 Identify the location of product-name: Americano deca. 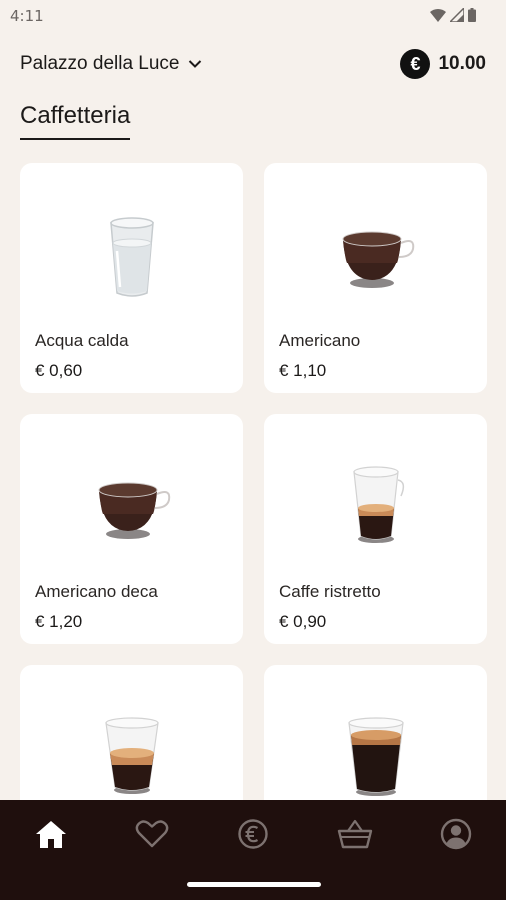
(96, 591).